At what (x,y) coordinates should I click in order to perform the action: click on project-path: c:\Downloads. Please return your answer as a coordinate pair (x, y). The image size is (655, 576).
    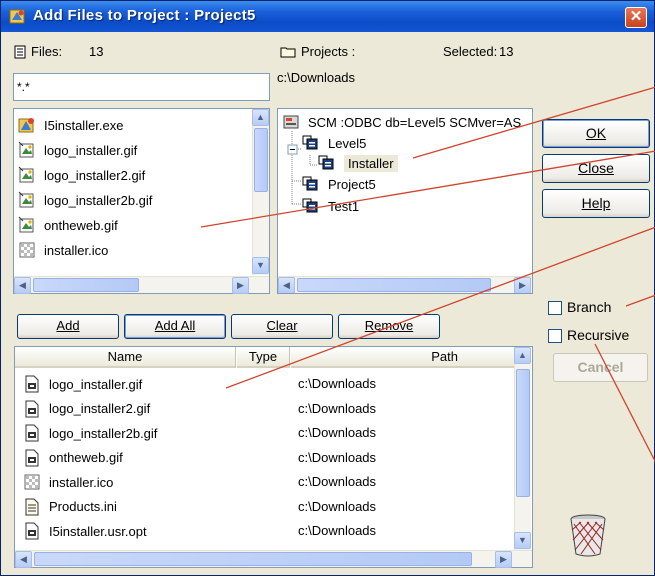
    Looking at the image, I should click on (316, 77).